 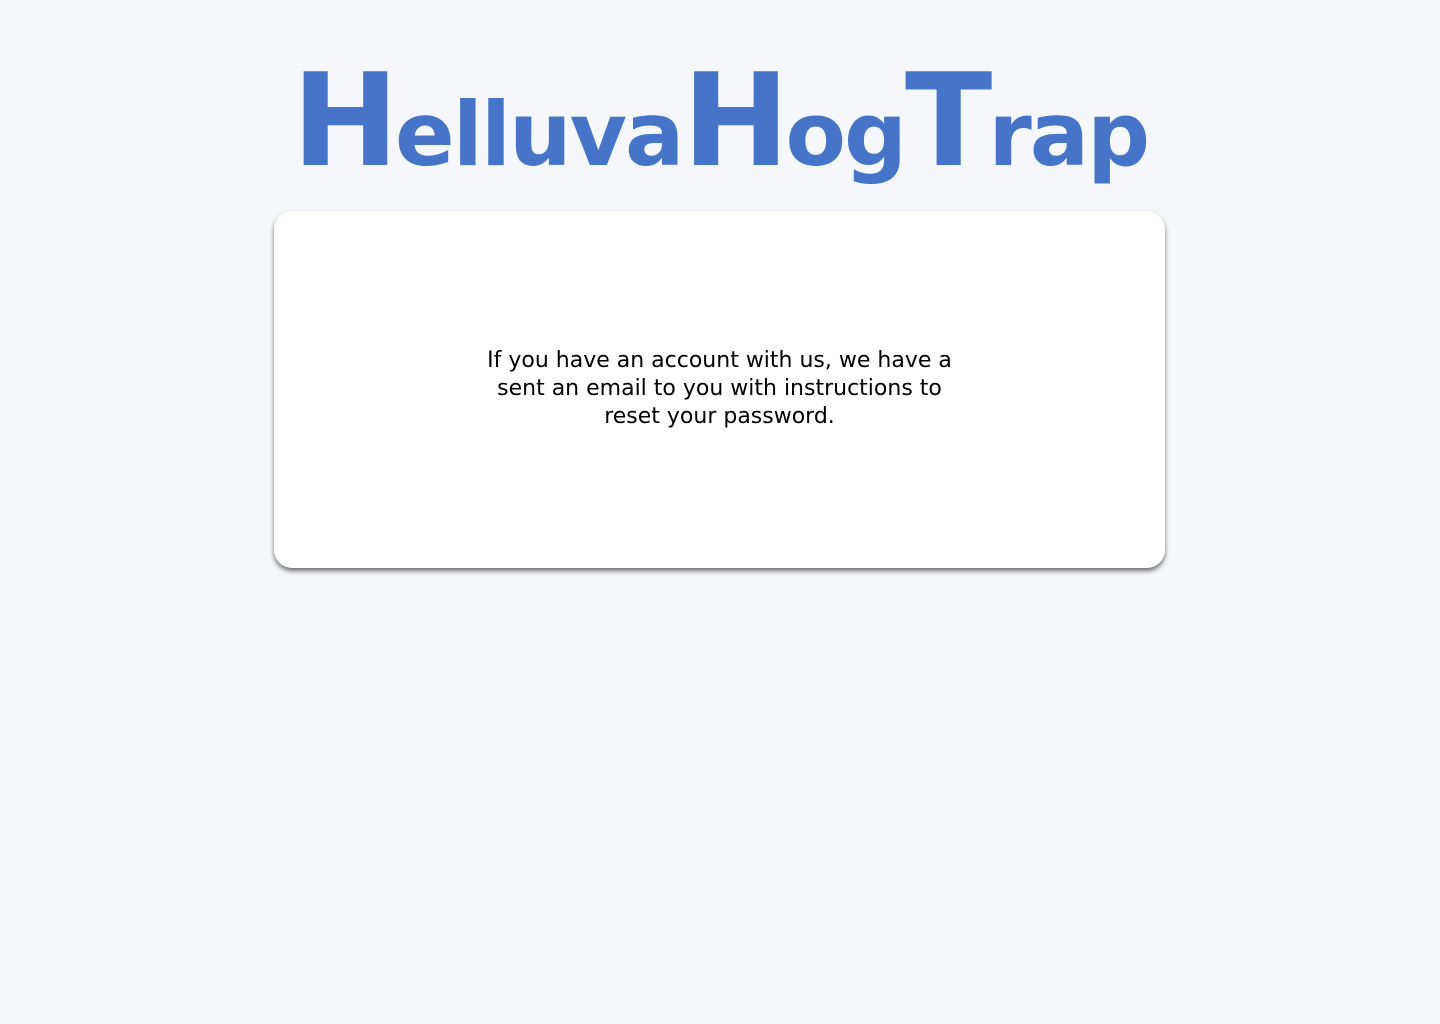 I want to click on logo-word-helluva: Helluva, so click(x=488, y=122).